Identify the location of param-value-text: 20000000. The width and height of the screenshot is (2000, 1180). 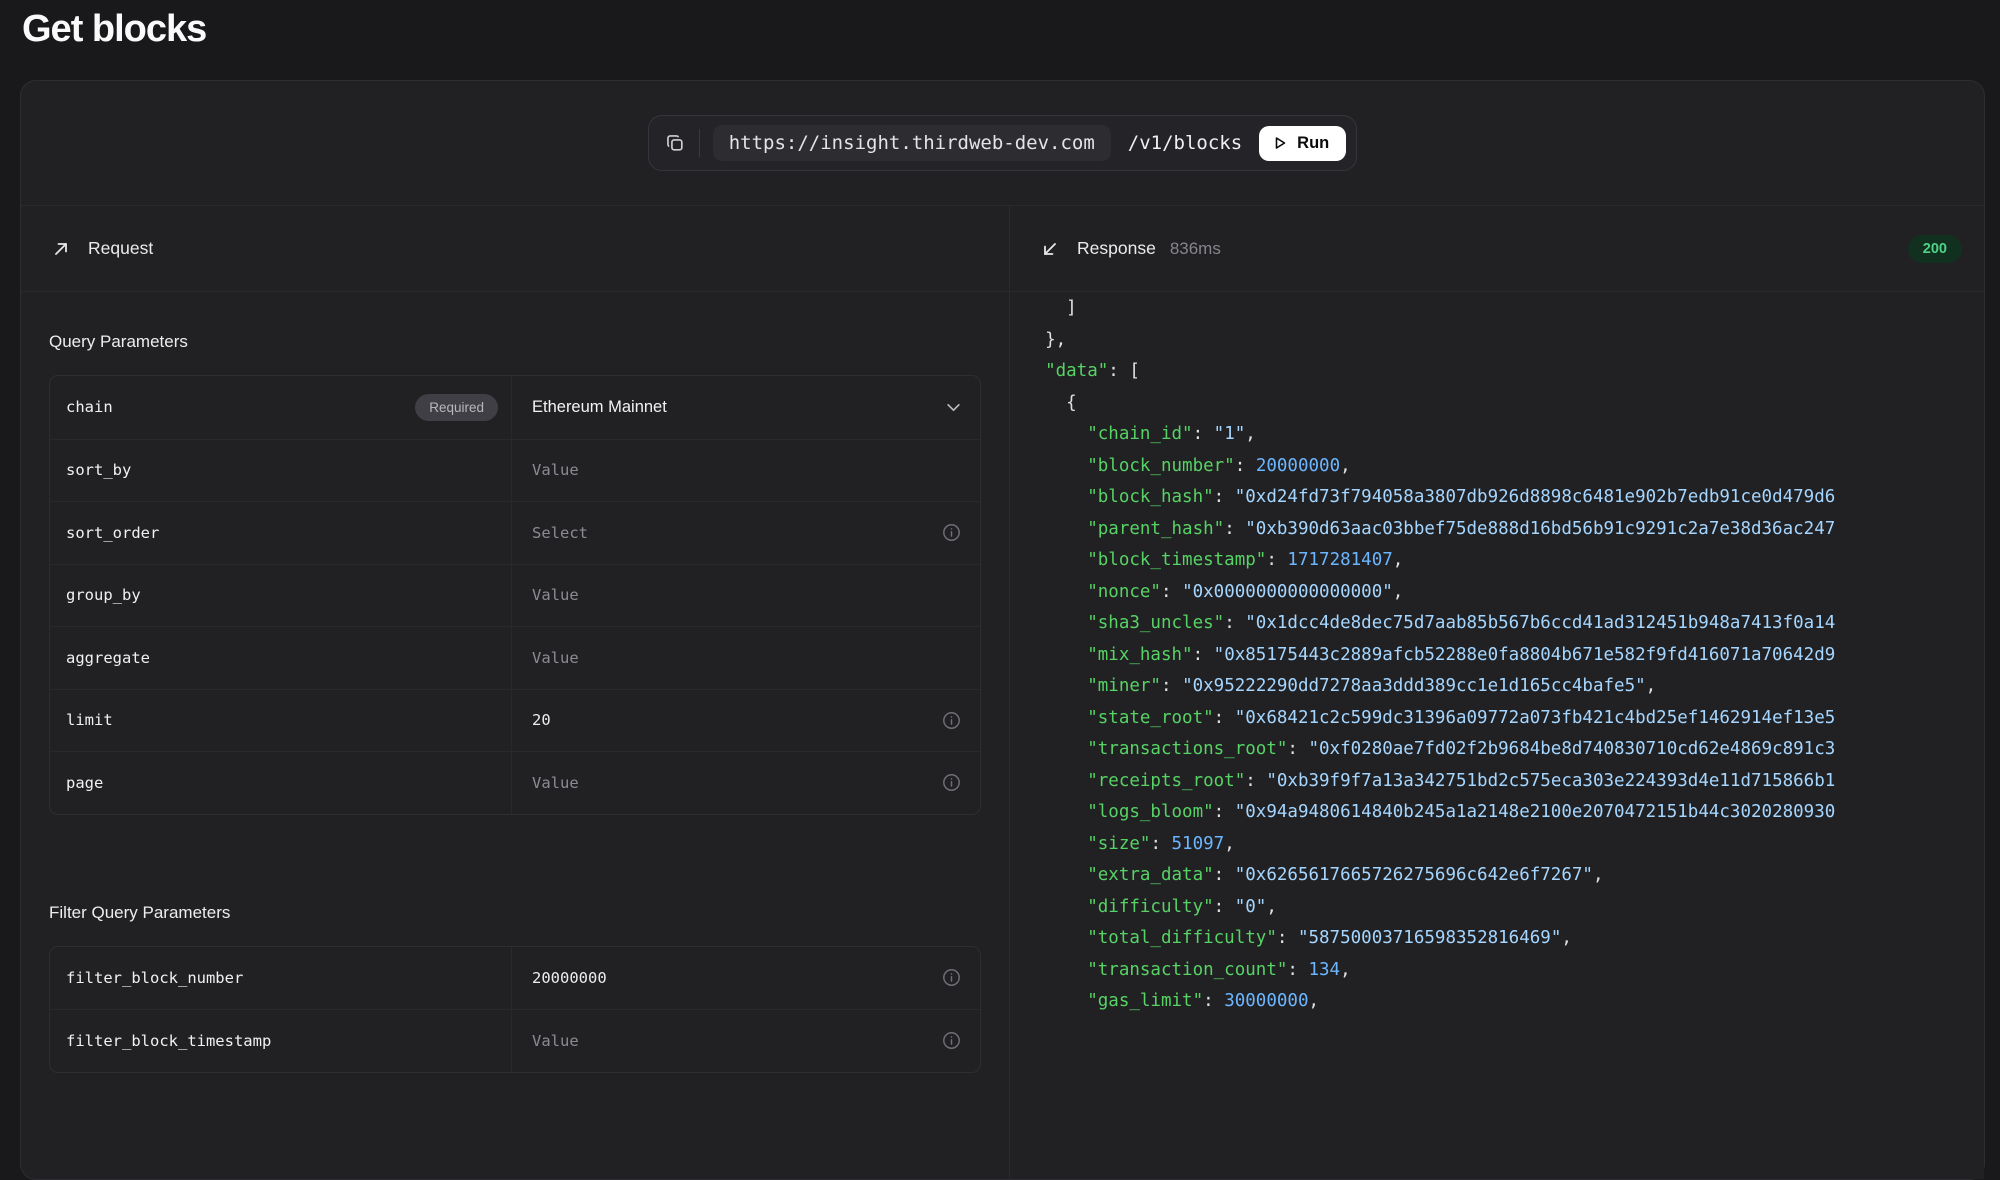
(569, 977).